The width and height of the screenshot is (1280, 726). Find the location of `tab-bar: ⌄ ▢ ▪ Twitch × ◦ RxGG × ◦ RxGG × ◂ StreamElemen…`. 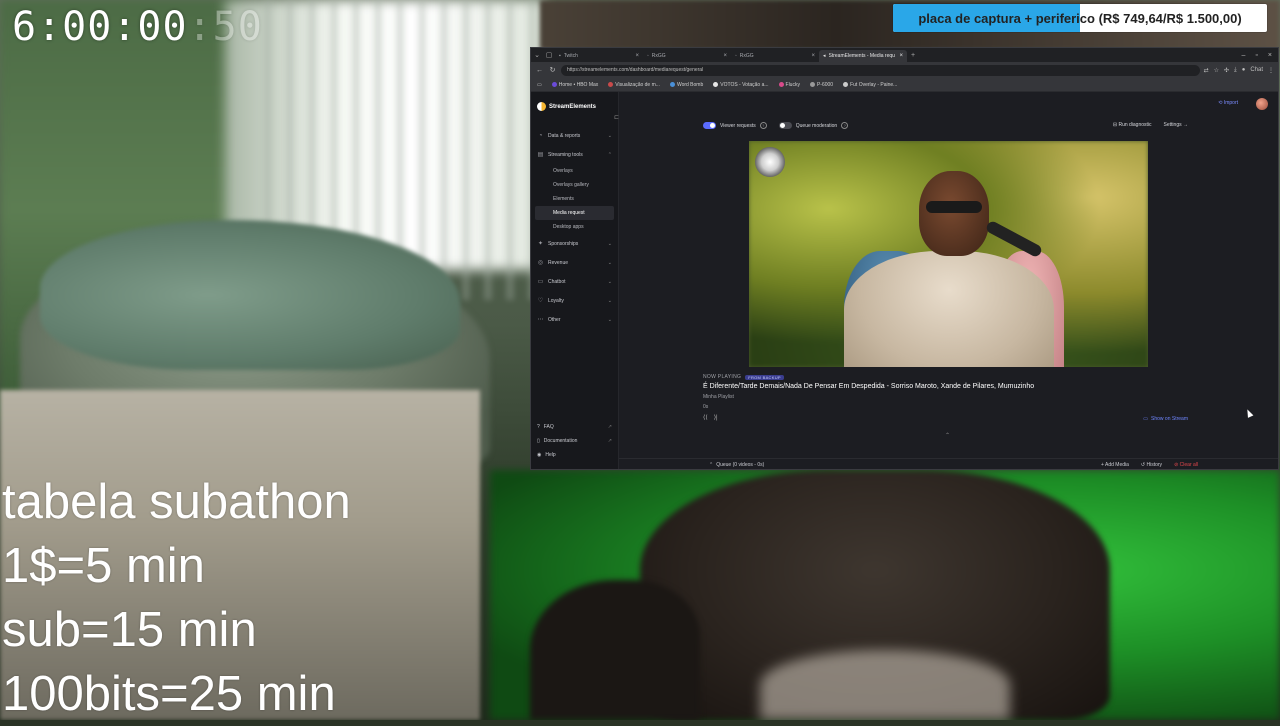

tab-bar: ⌄ ▢ ▪ Twitch × ◦ RxGG × ◦ RxGG × ◂ StreamElemen… is located at coordinates (904, 55).